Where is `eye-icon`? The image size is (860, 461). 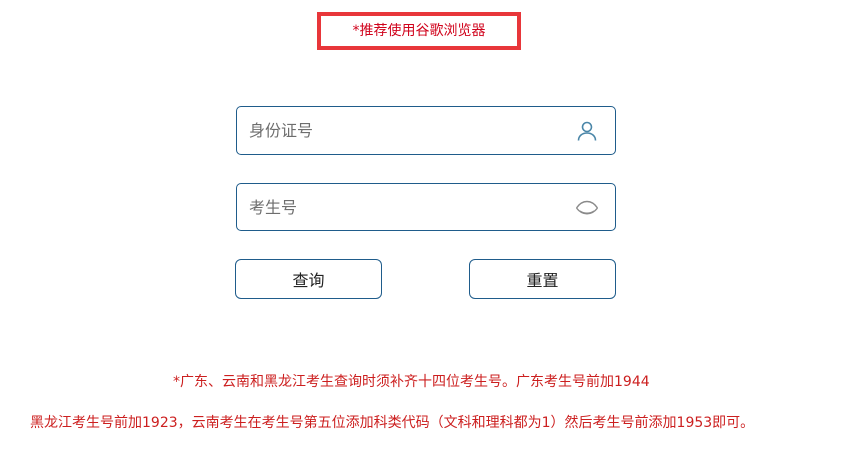
eye-icon is located at coordinates (587, 208).